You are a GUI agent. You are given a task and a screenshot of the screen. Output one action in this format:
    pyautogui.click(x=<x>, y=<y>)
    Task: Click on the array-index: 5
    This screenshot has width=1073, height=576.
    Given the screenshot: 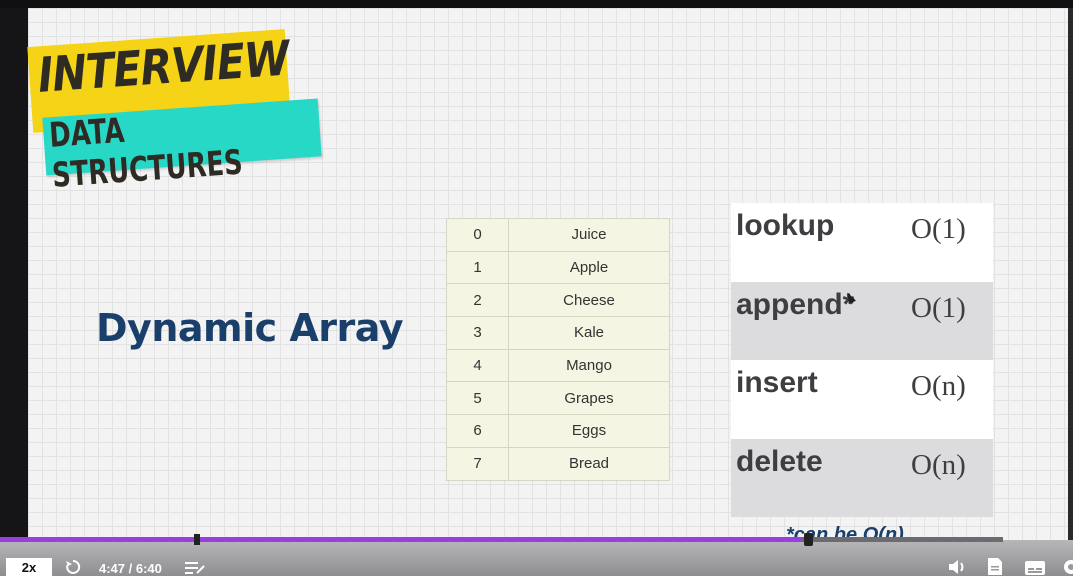 What is the action you would take?
    pyautogui.click(x=478, y=398)
    